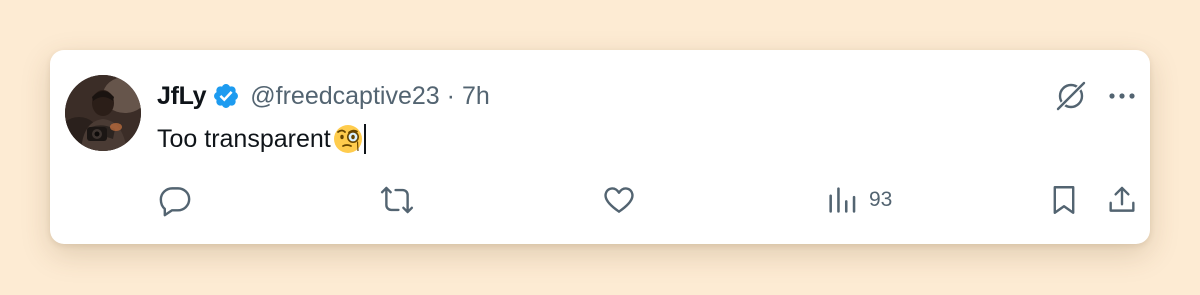 The height and width of the screenshot is (295, 1200). I want to click on share-icon, so click(1122, 199).